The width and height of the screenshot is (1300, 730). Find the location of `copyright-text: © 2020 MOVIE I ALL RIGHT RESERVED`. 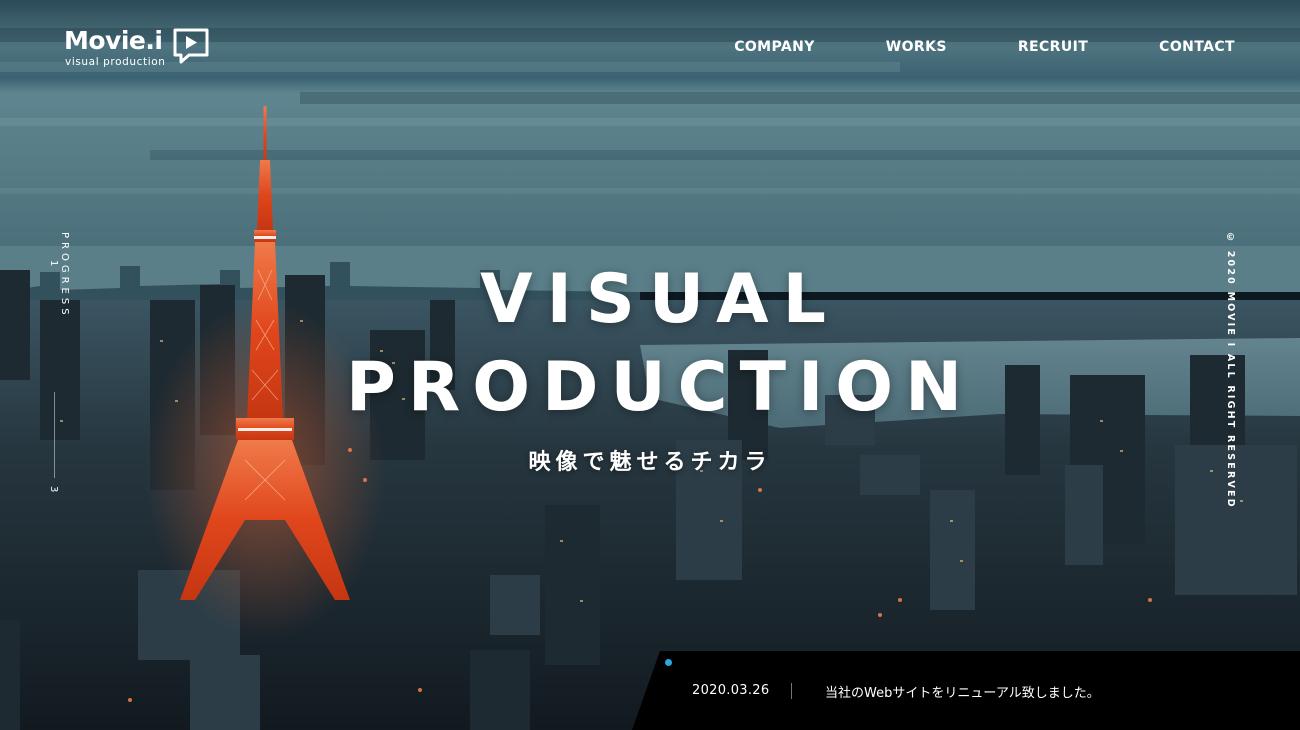

copyright-text: © 2020 MOVIE I ALL RIGHT RESERVED is located at coordinates (1230, 370).